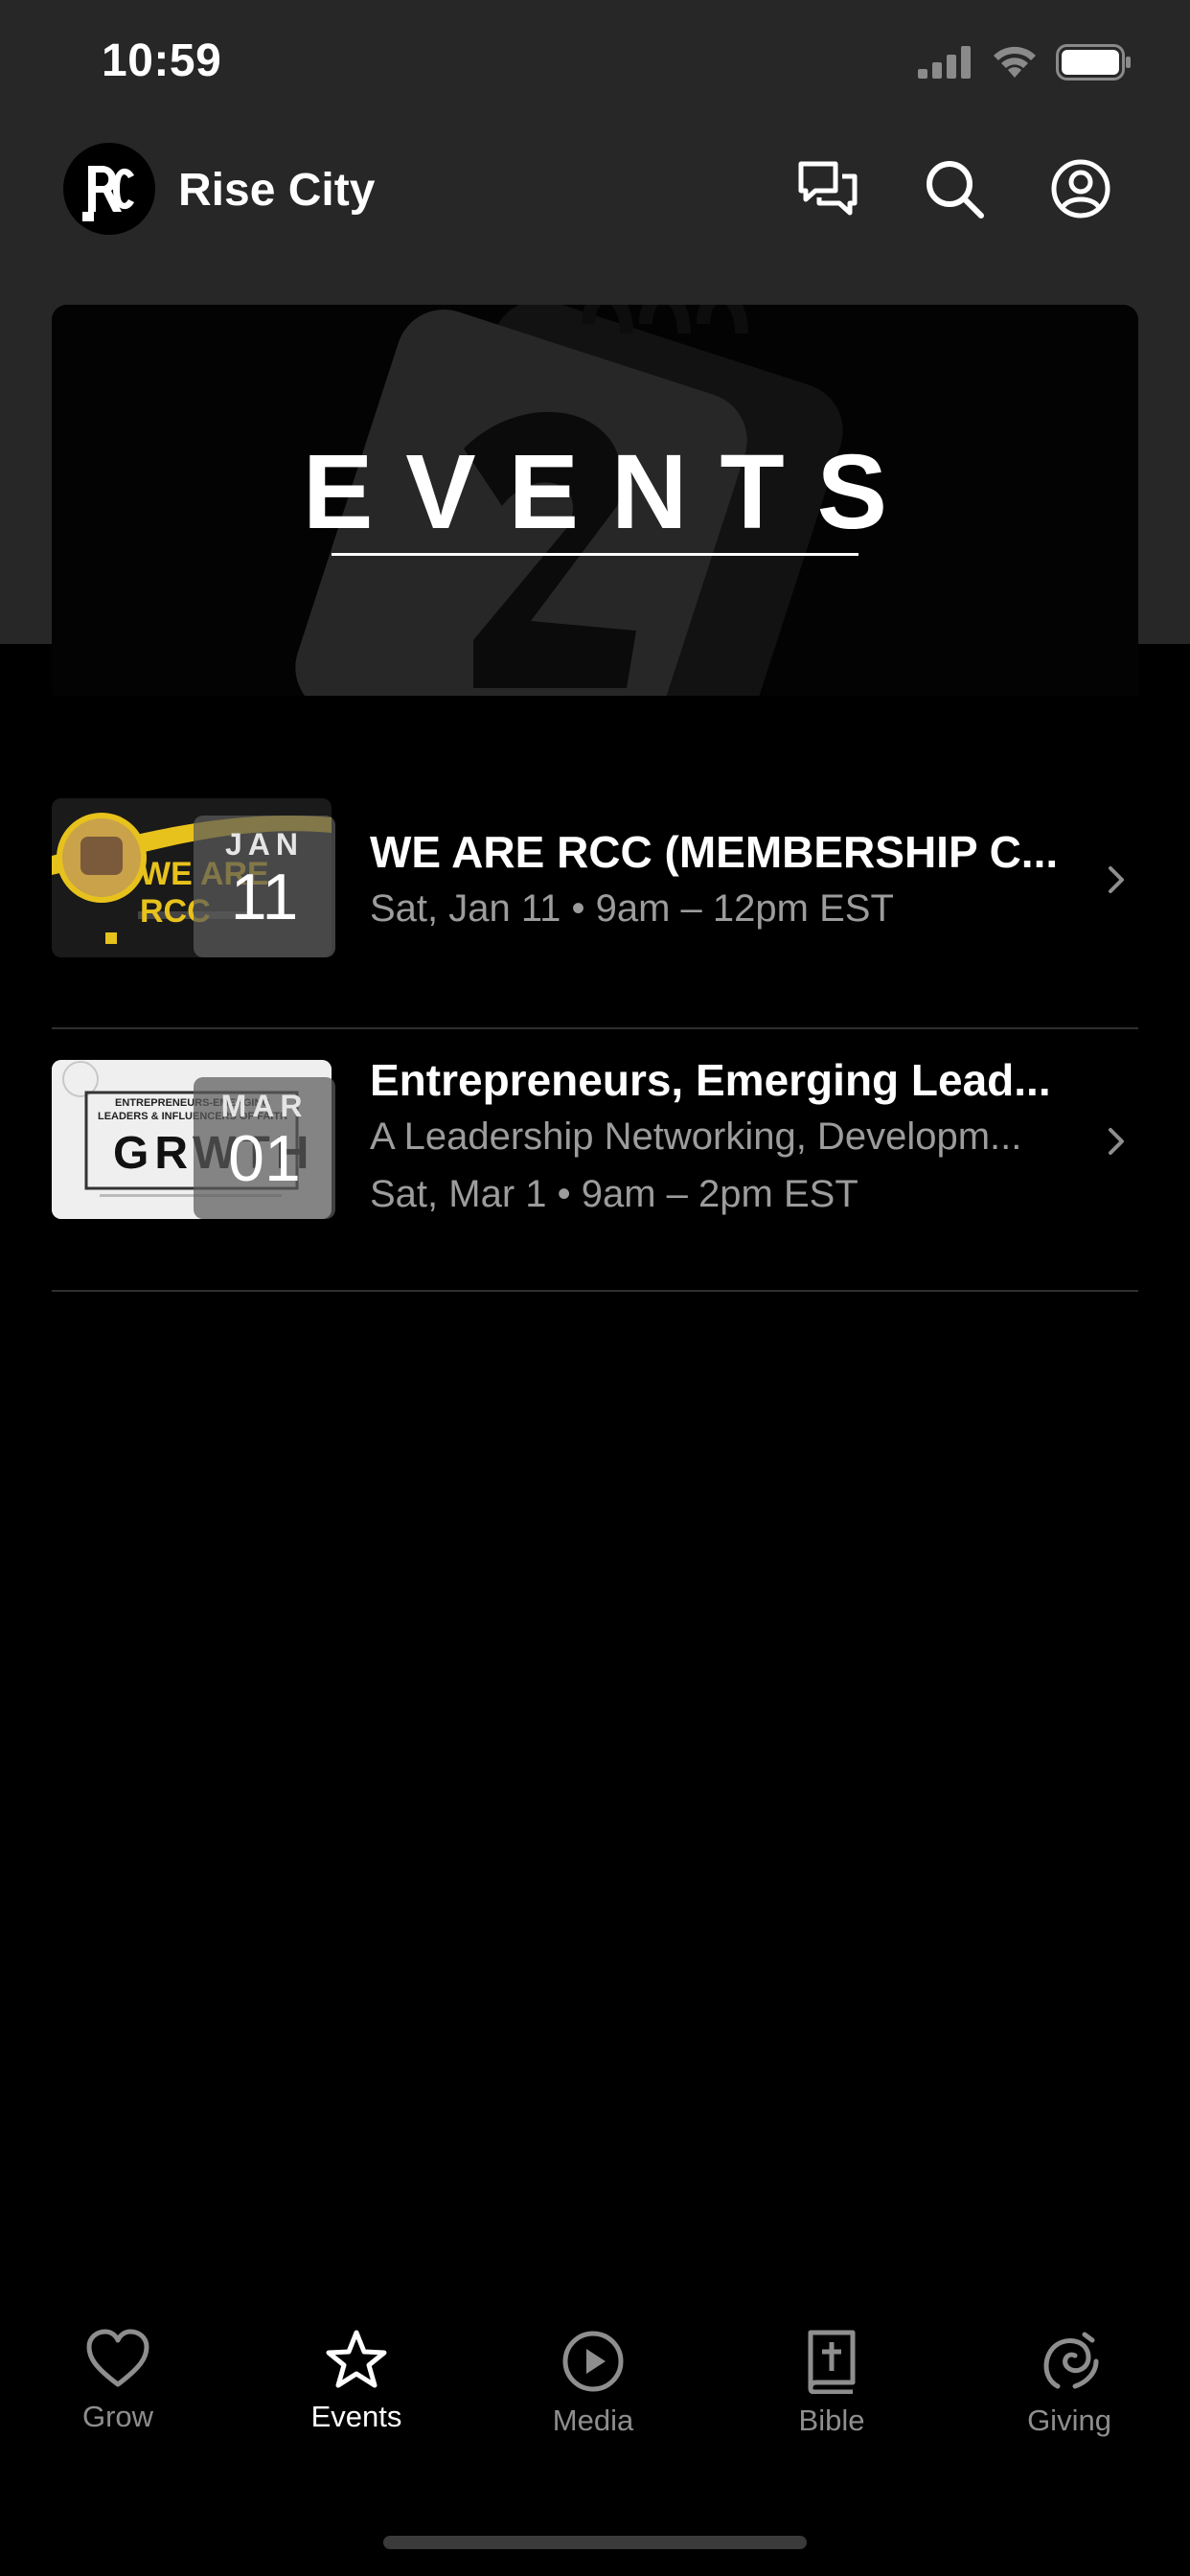 This screenshot has width=1190, height=2576. What do you see at coordinates (595, 191) in the screenshot?
I see `app-header: Rise City` at bounding box center [595, 191].